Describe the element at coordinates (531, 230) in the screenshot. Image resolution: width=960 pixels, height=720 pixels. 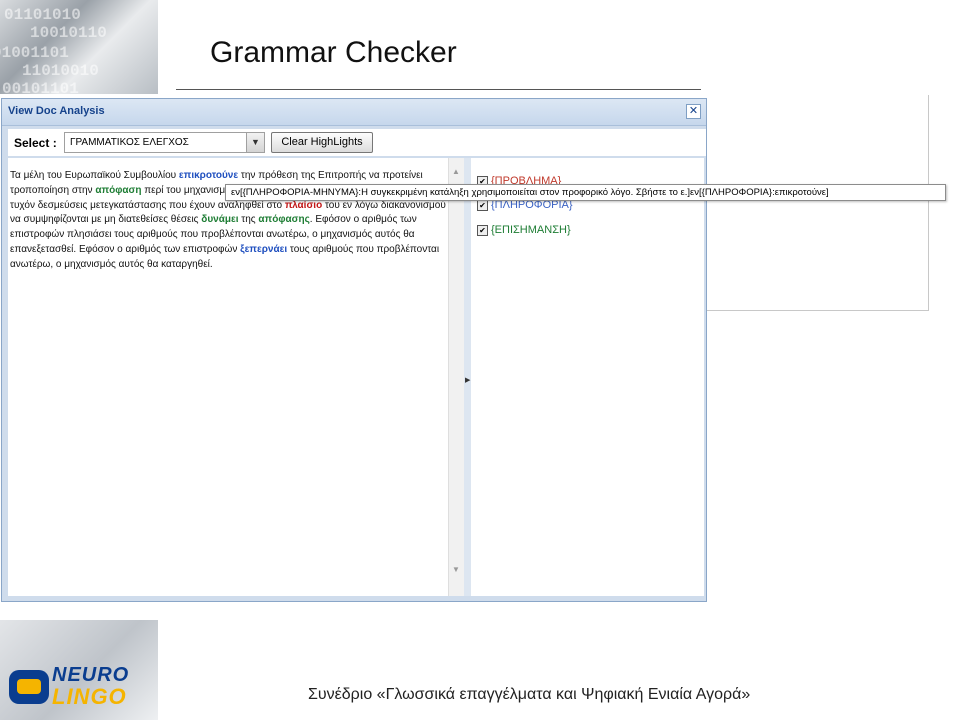
I see `category-label: {ΕΠΙΣΗΜΑΝΣΗ}` at that location.